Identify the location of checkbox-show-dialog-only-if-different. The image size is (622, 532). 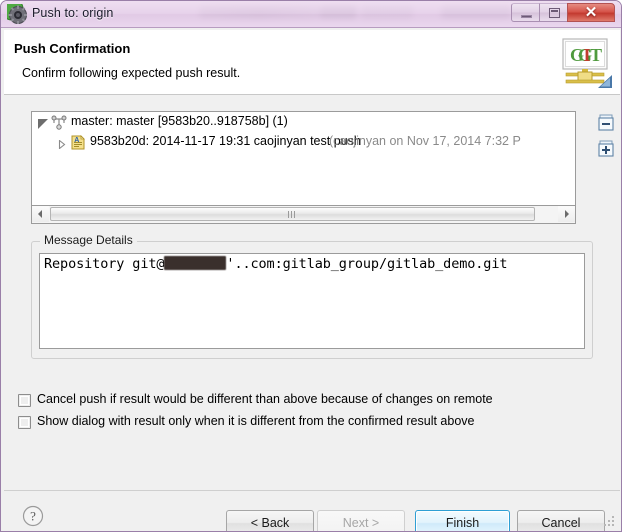
(24, 422).